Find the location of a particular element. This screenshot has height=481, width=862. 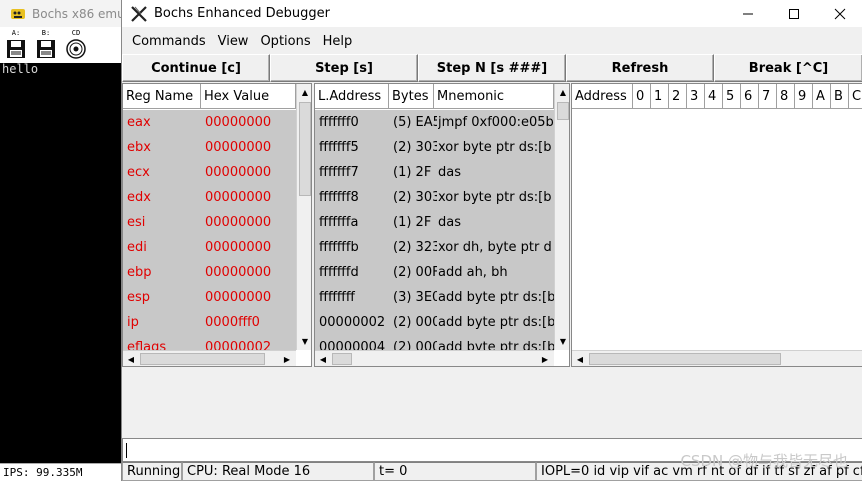

emulator-titlebar: Bochs x86 emul is located at coordinates (65, 13).